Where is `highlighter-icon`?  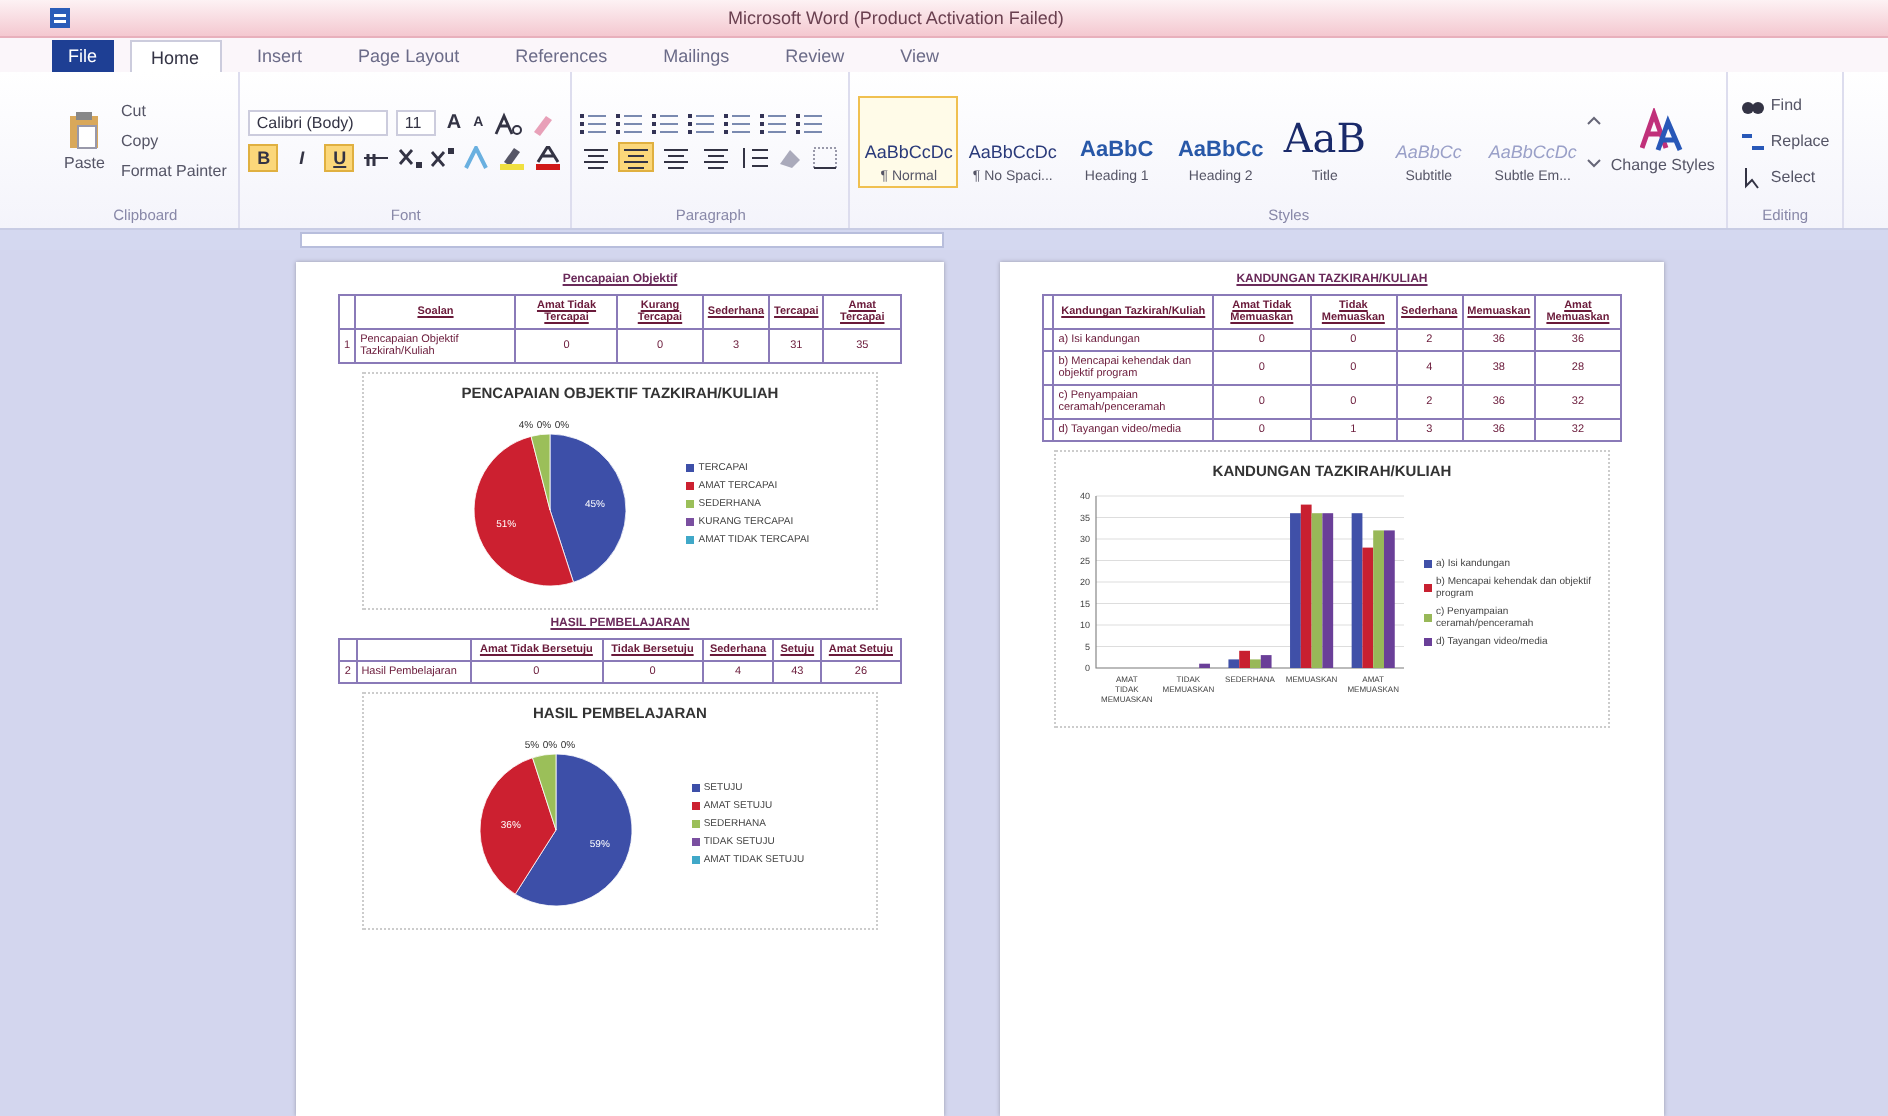
highlighter-icon is located at coordinates (512, 158).